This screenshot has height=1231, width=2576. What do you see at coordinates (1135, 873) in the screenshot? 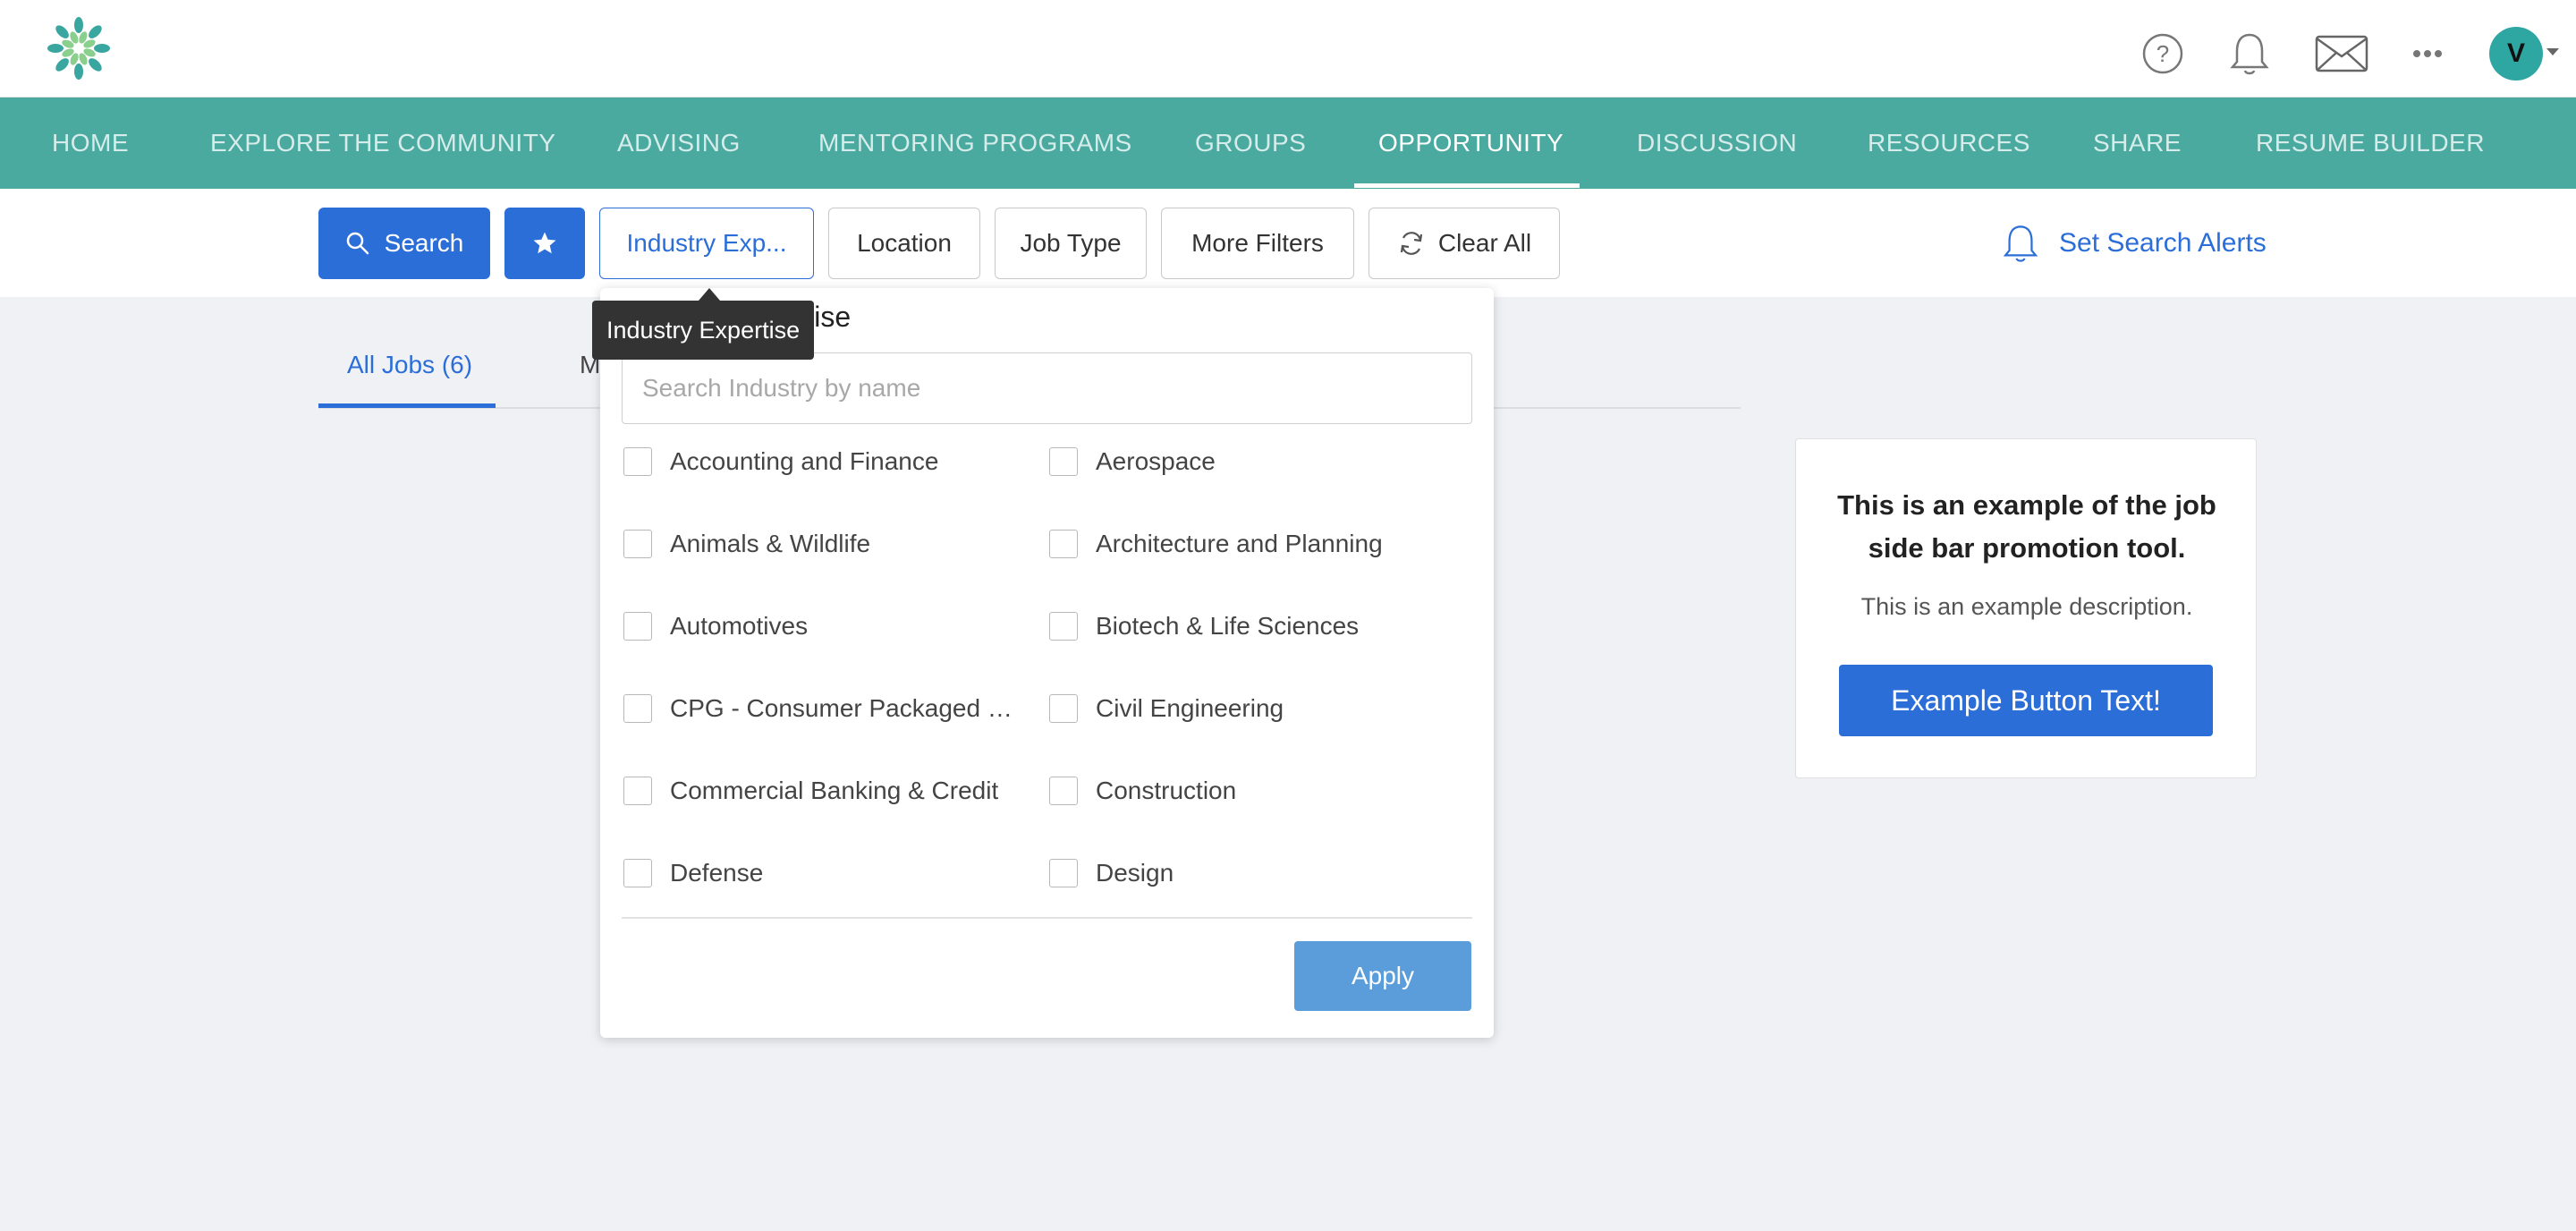
I see `industry-option-label: Design` at bounding box center [1135, 873].